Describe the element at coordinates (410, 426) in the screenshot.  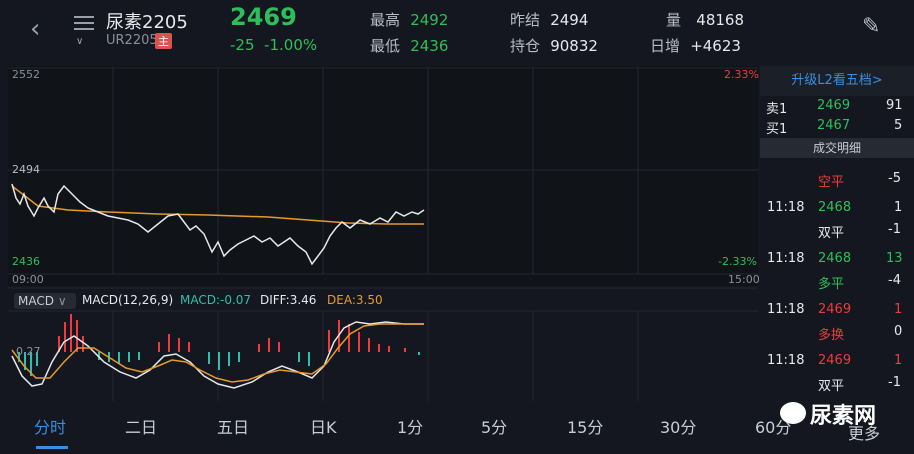
I see `tab-1min: 1分` at that location.